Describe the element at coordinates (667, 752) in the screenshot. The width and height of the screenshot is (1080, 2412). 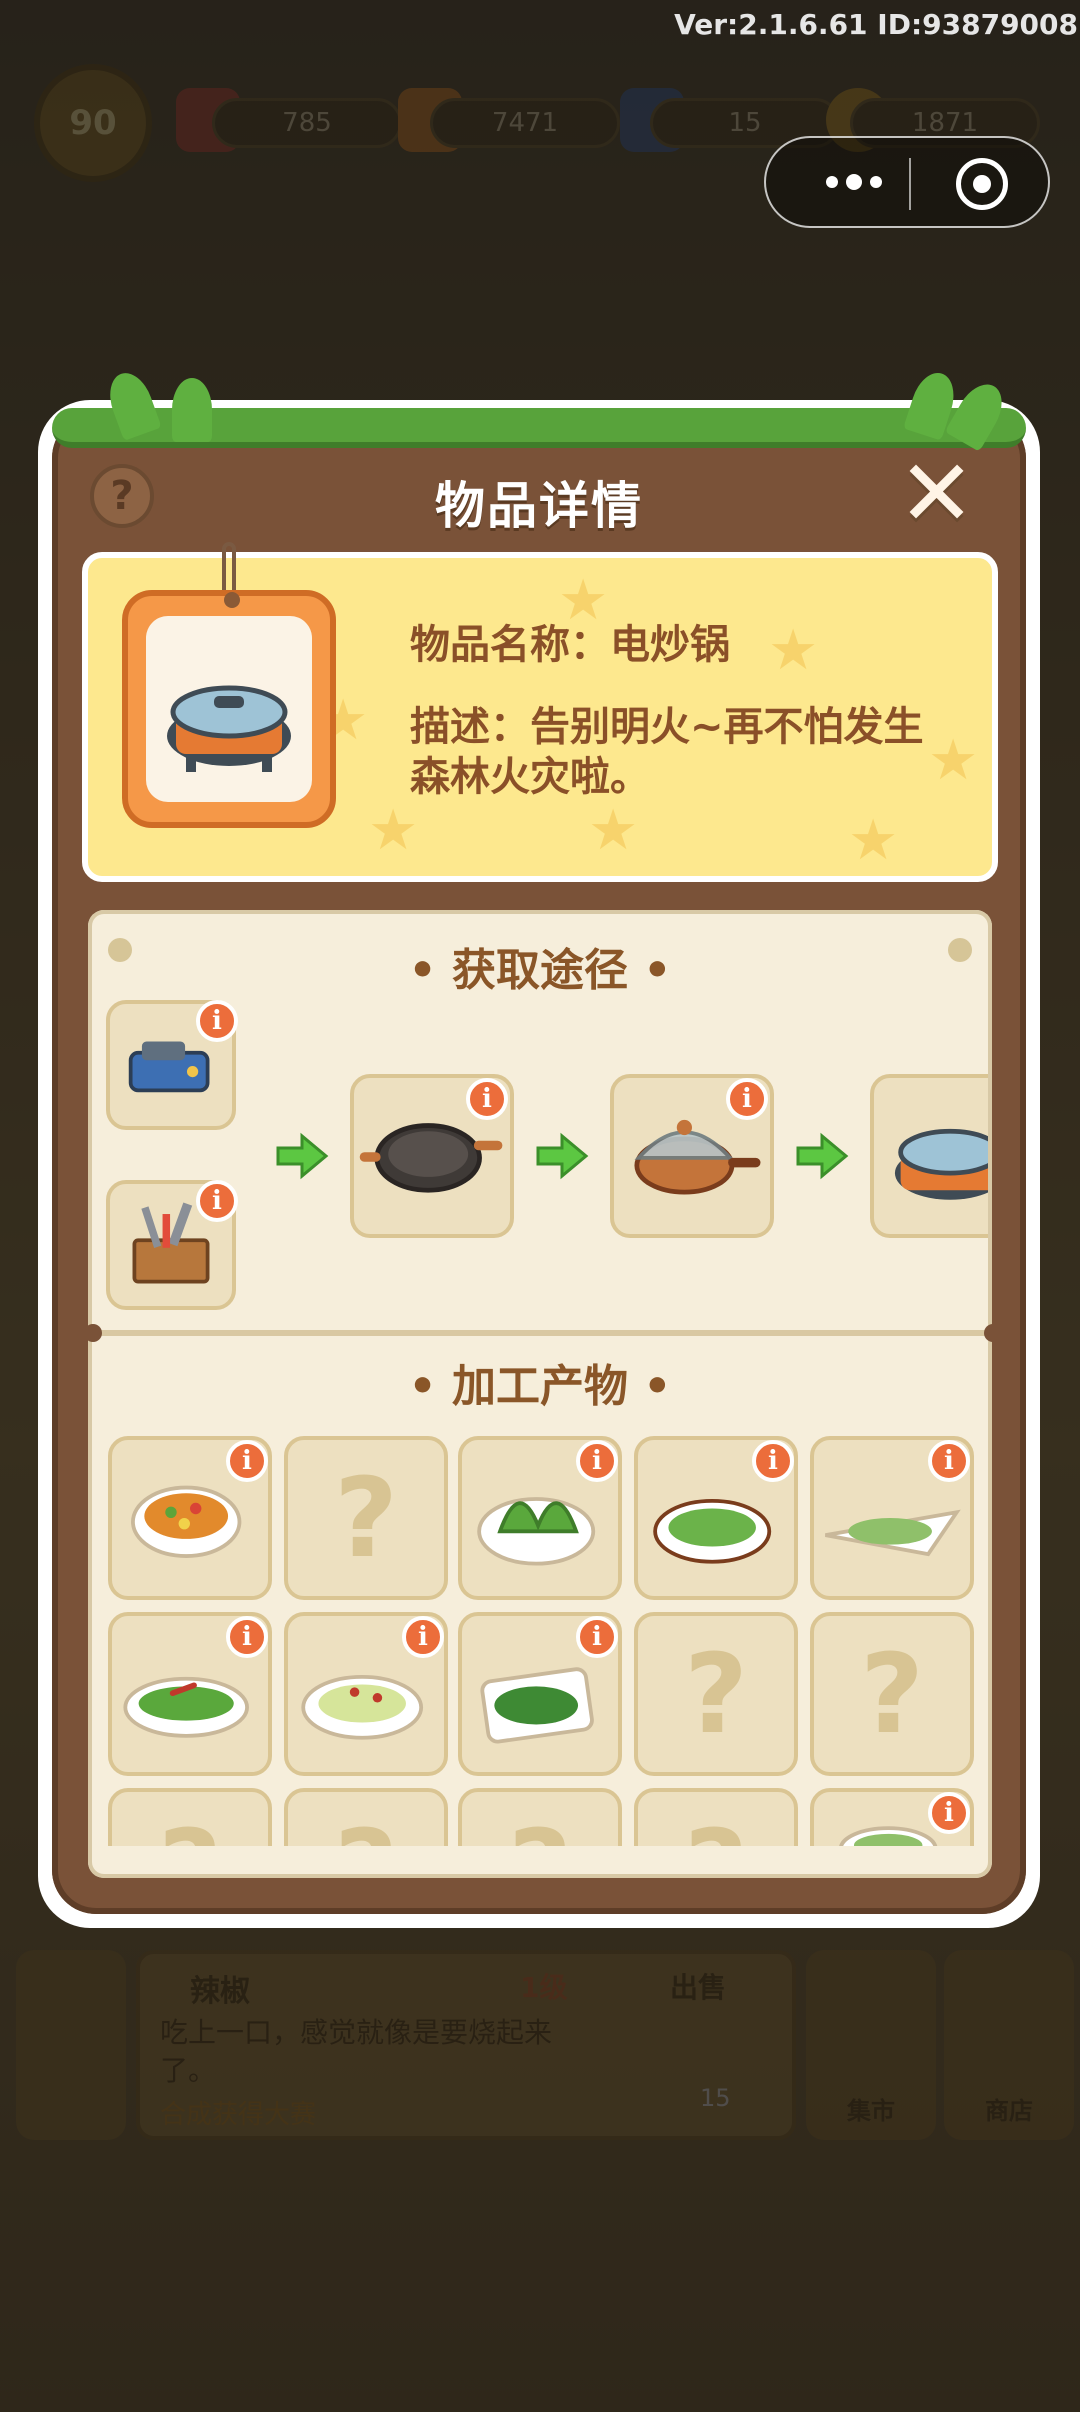
I see `item-description: 描述：告别明火~再不怕发生森林火灾啦。` at that location.